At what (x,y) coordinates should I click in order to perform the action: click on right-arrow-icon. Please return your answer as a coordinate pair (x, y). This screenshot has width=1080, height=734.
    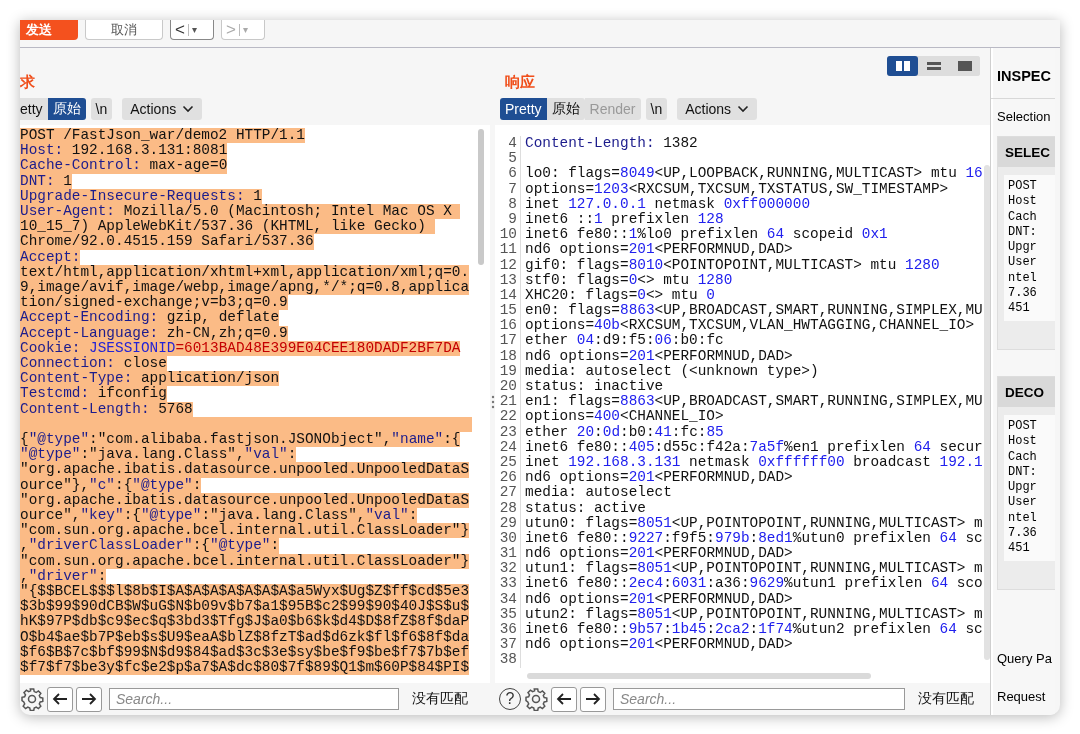
    Looking at the image, I should click on (593, 699).